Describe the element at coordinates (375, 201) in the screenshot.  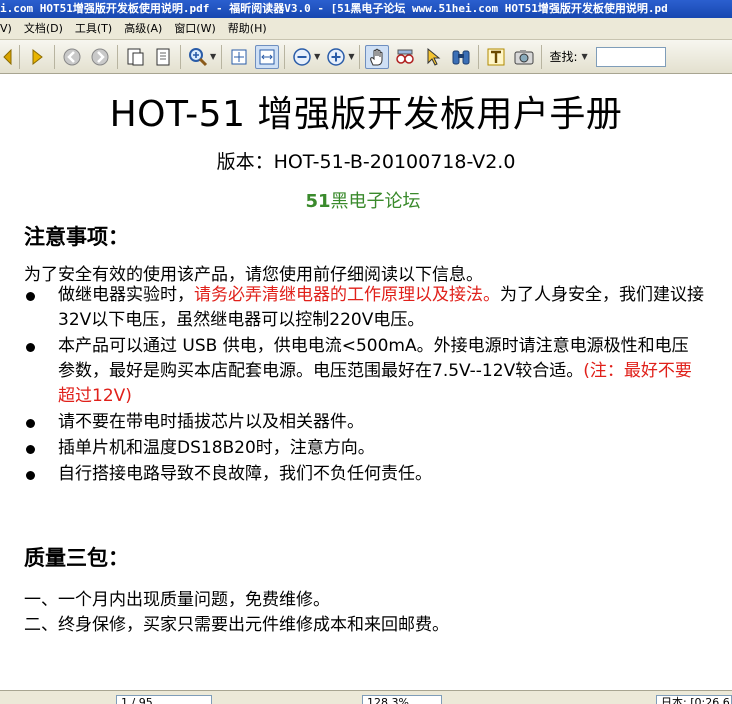
I see `forum-text: 黑电子论坛` at that location.